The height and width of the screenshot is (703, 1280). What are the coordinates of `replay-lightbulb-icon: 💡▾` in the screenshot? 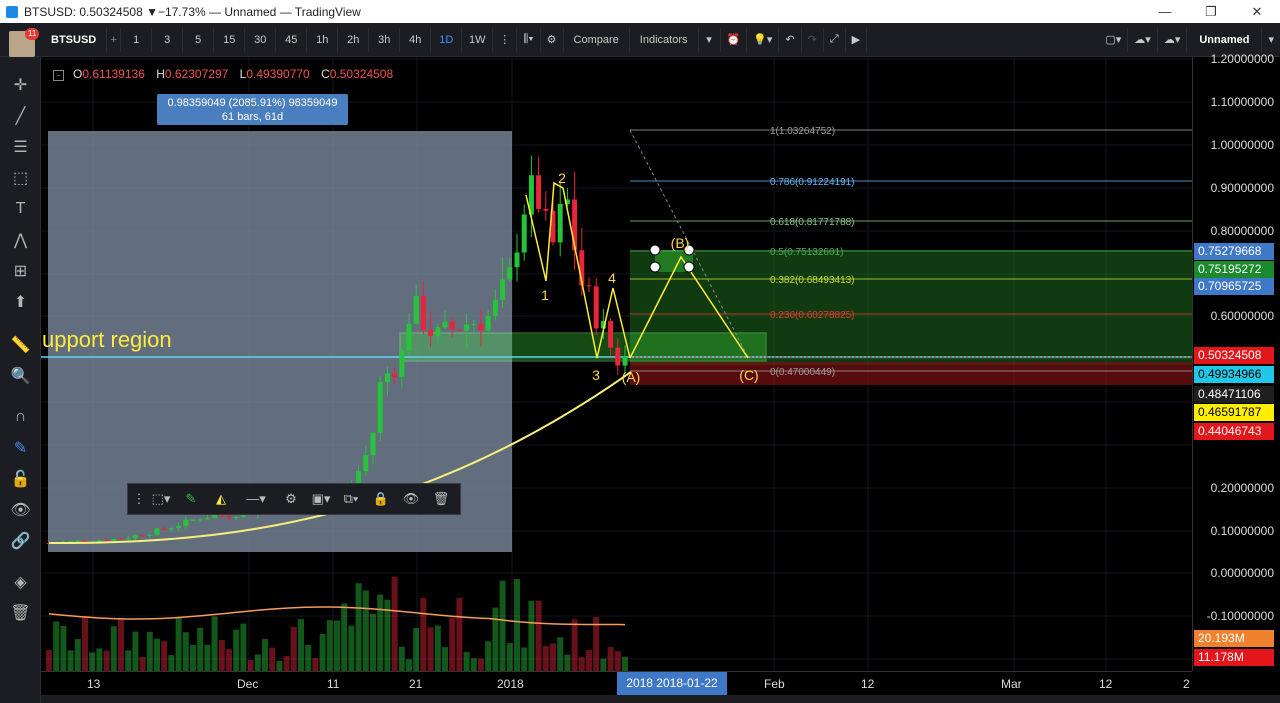 It's located at (763, 39).